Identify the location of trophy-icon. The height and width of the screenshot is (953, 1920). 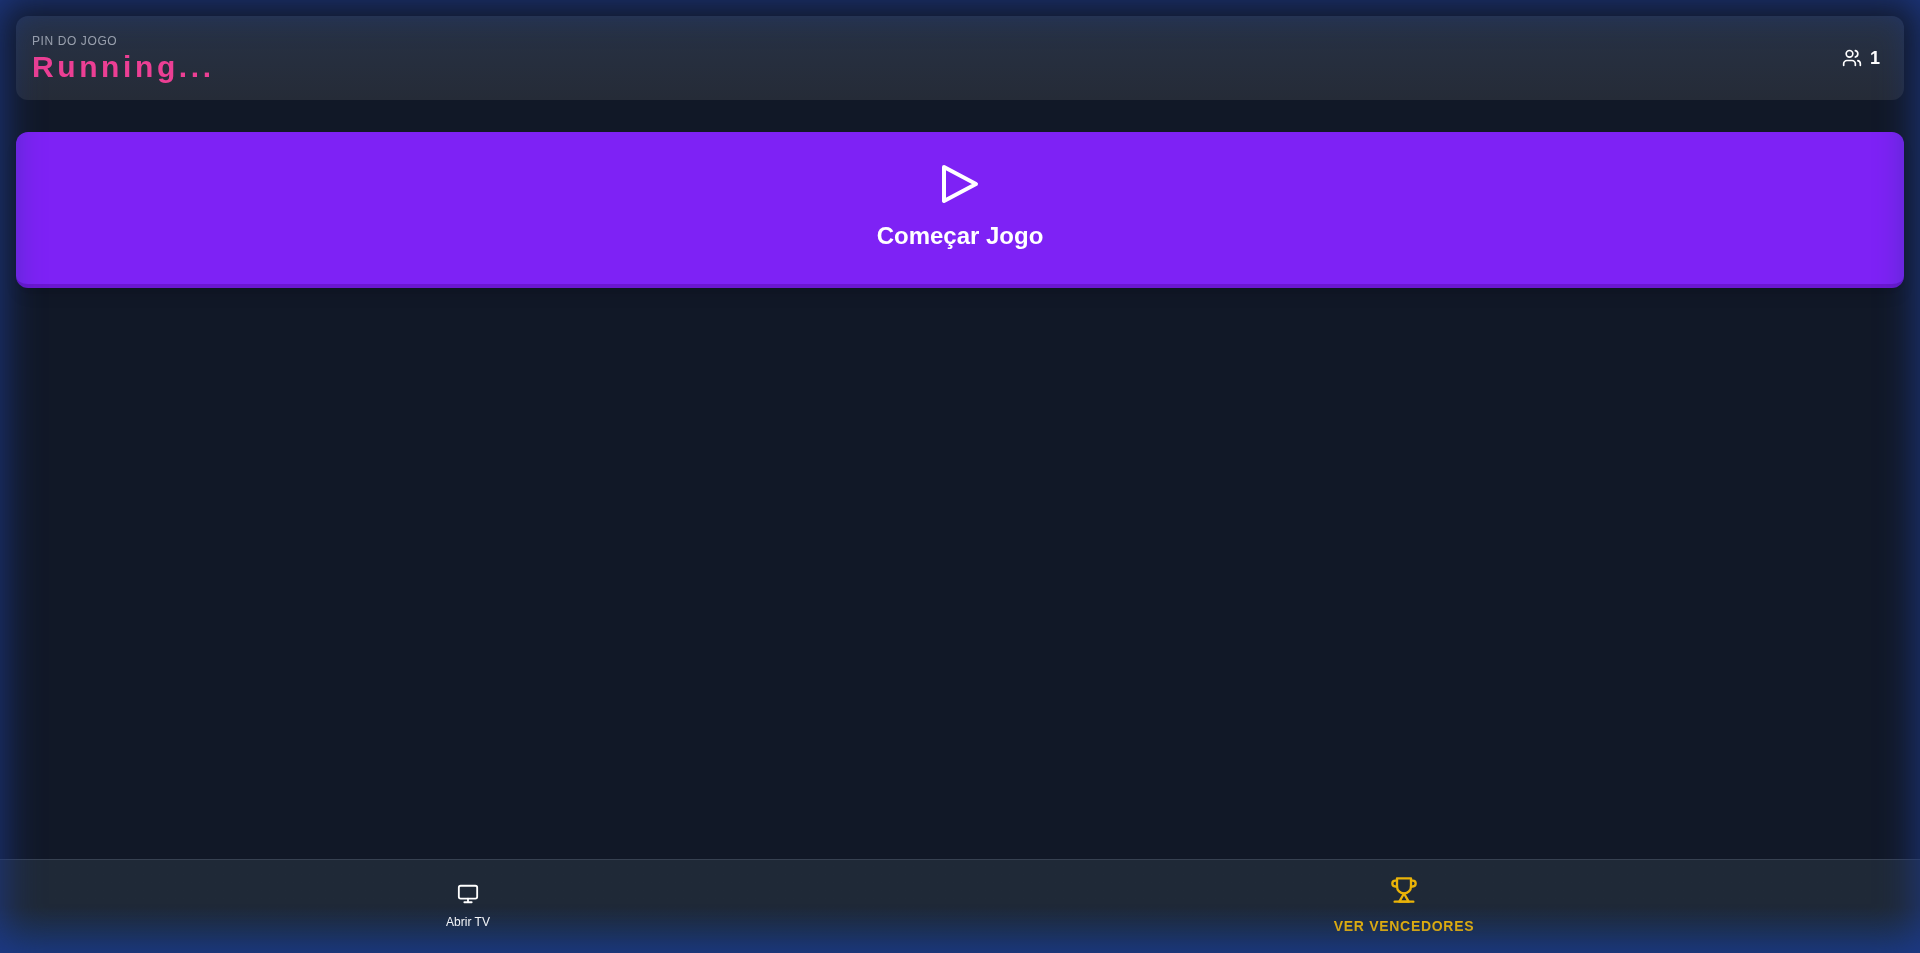
(1404, 890).